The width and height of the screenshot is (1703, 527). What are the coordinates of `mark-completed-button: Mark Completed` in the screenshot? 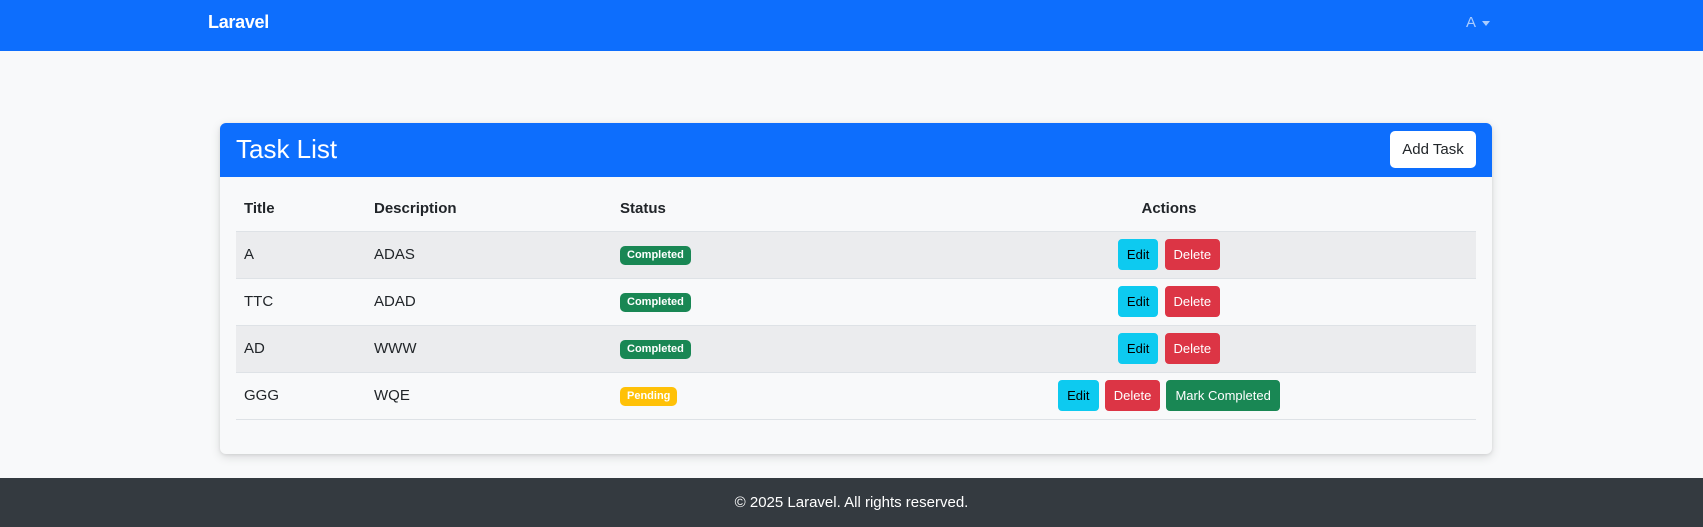 It's located at (1223, 395).